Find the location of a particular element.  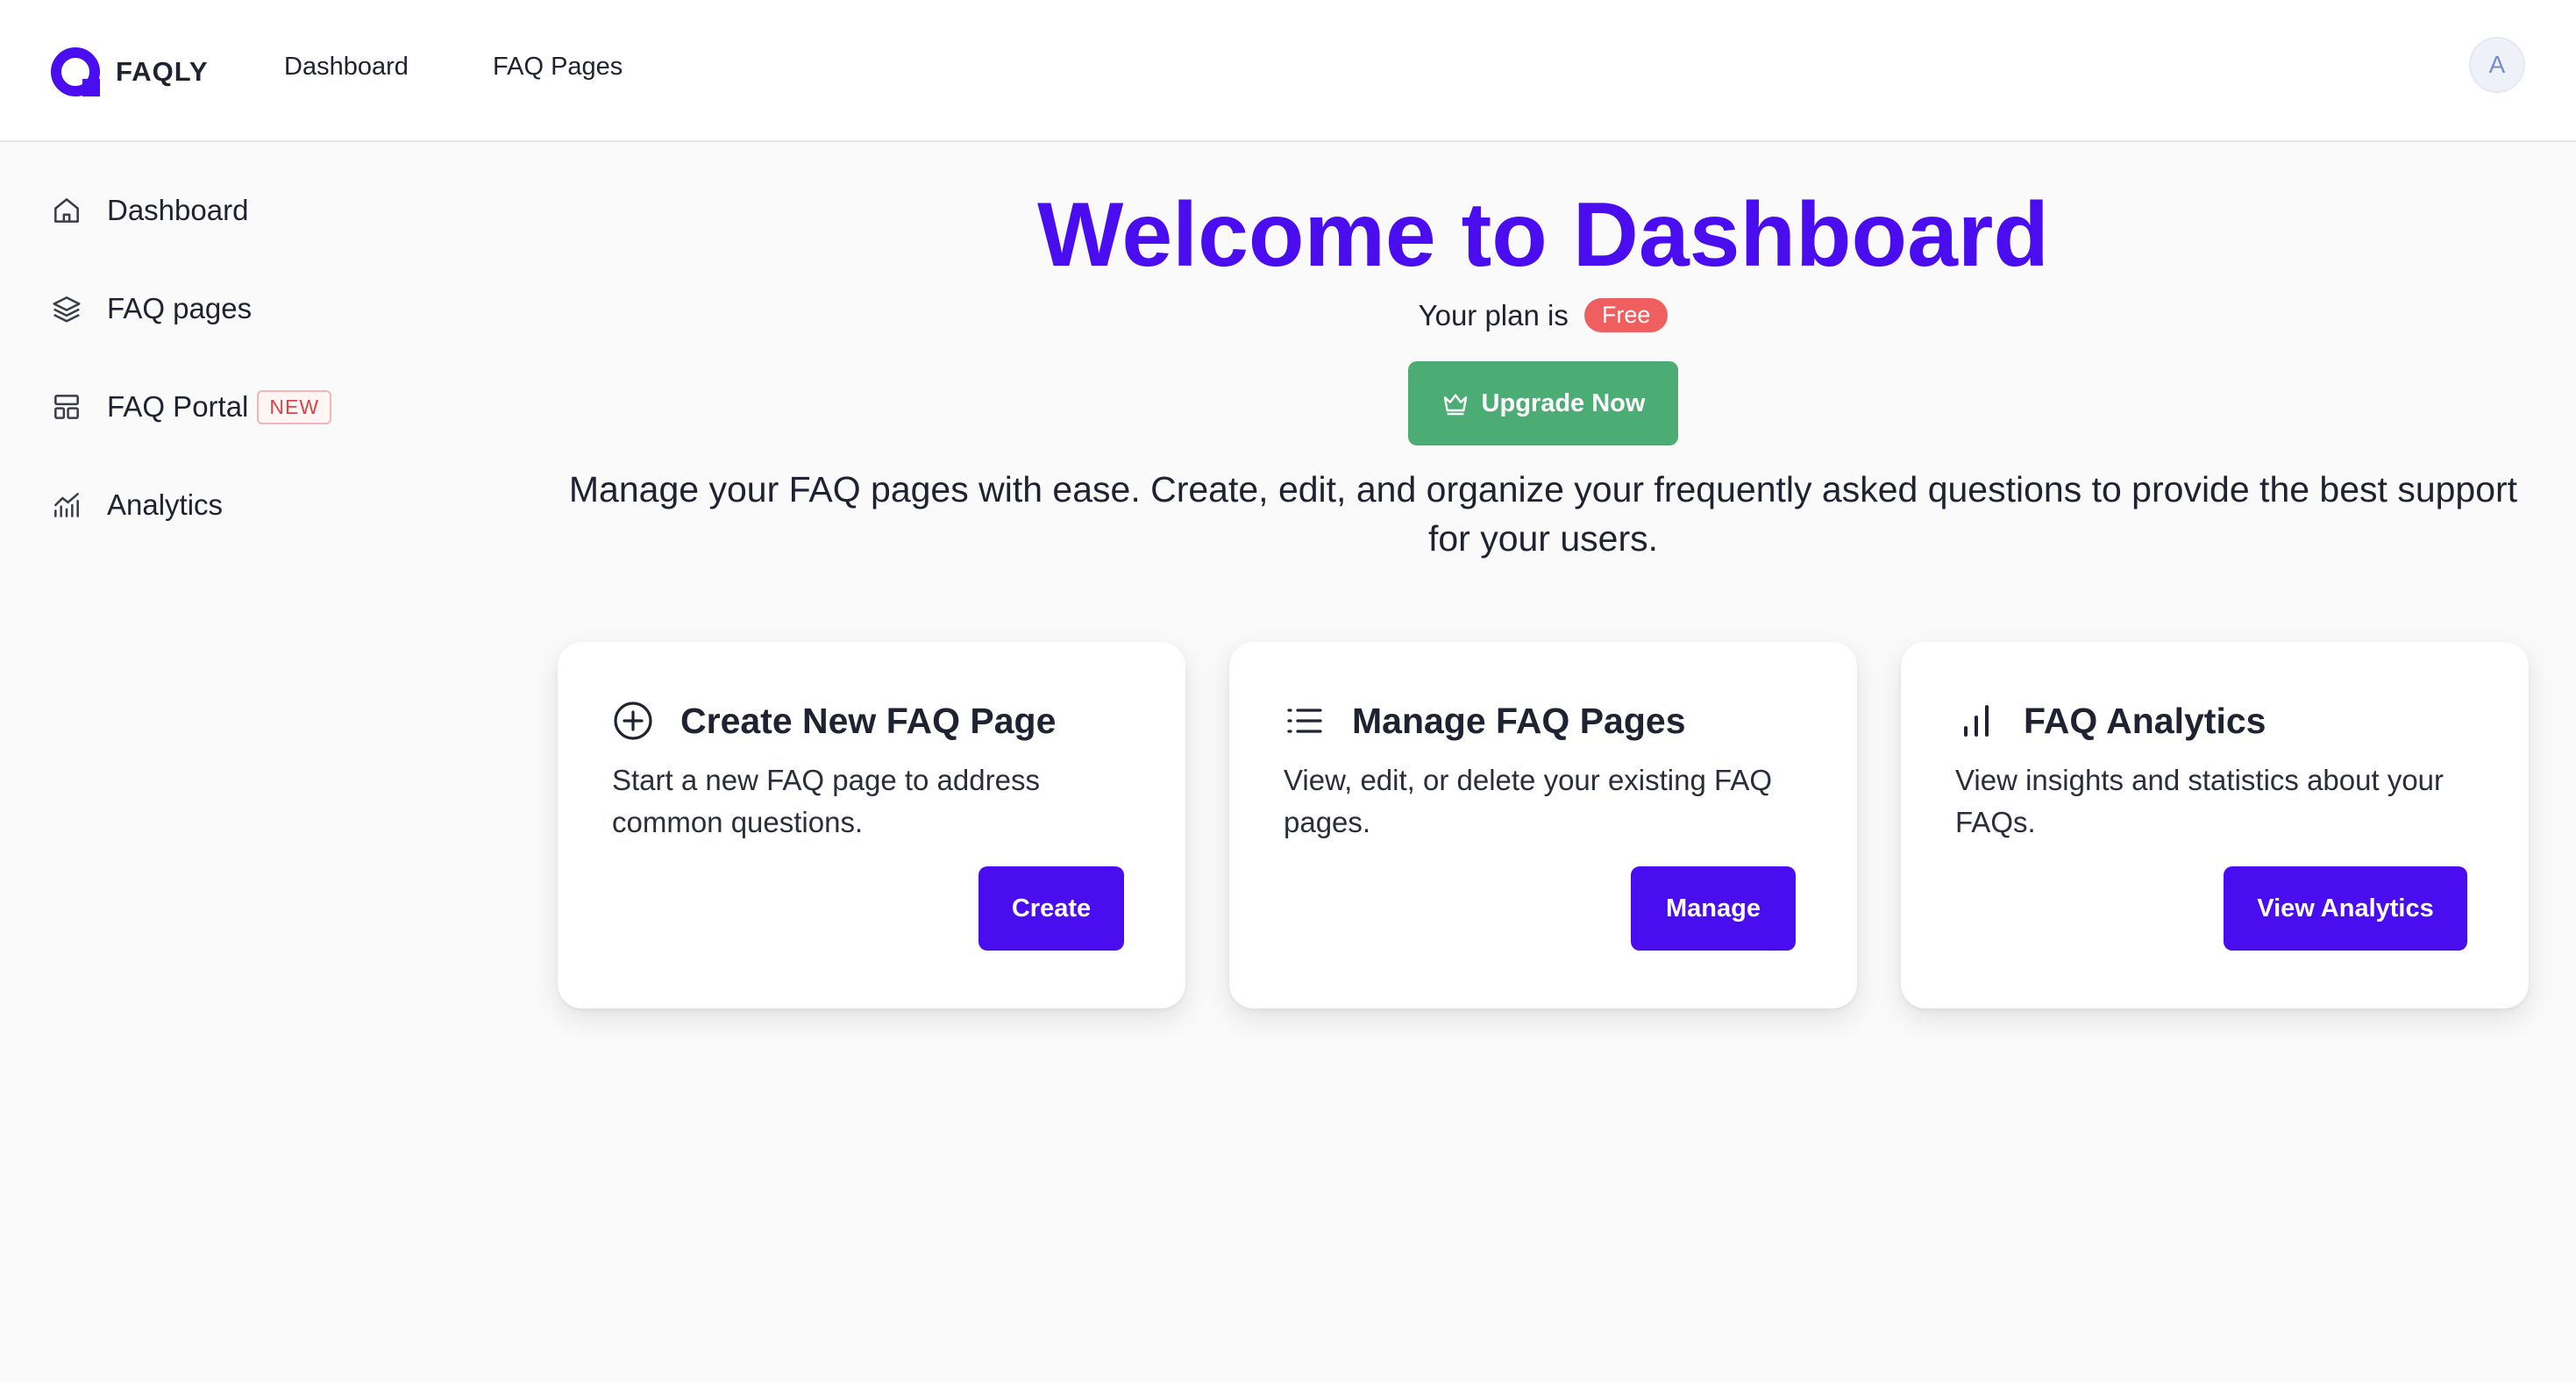

view-analytics-button: View Analytics is located at coordinates (2345, 909).